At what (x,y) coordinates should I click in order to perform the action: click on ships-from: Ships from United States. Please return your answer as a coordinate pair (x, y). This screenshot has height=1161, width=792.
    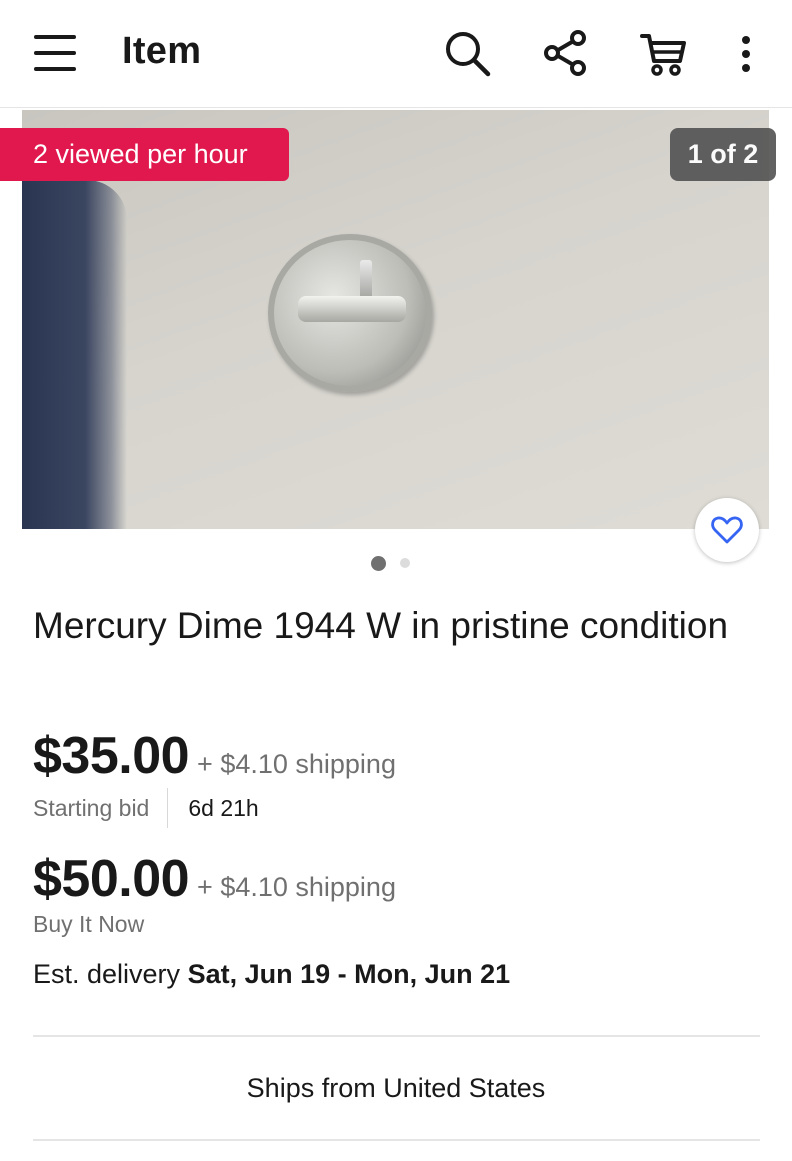
    Looking at the image, I should click on (396, 1088).